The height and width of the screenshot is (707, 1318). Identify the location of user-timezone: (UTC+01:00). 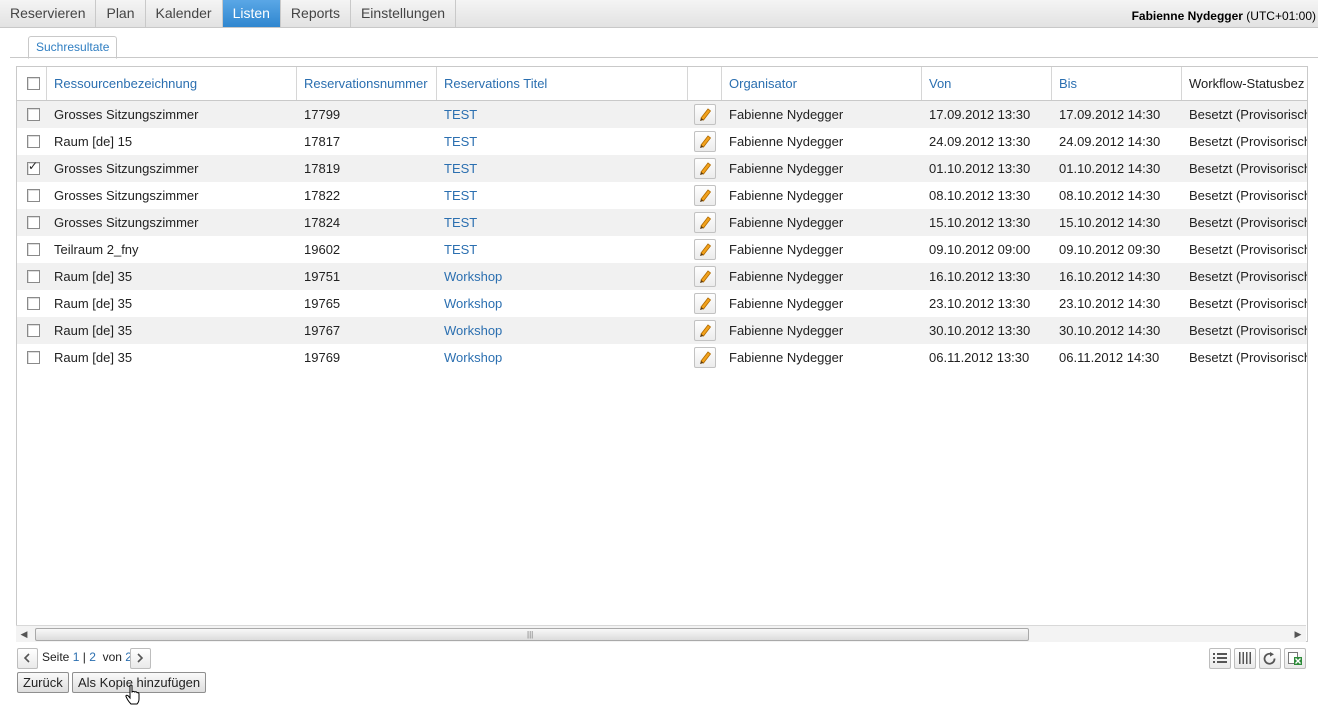
(1281, 16).